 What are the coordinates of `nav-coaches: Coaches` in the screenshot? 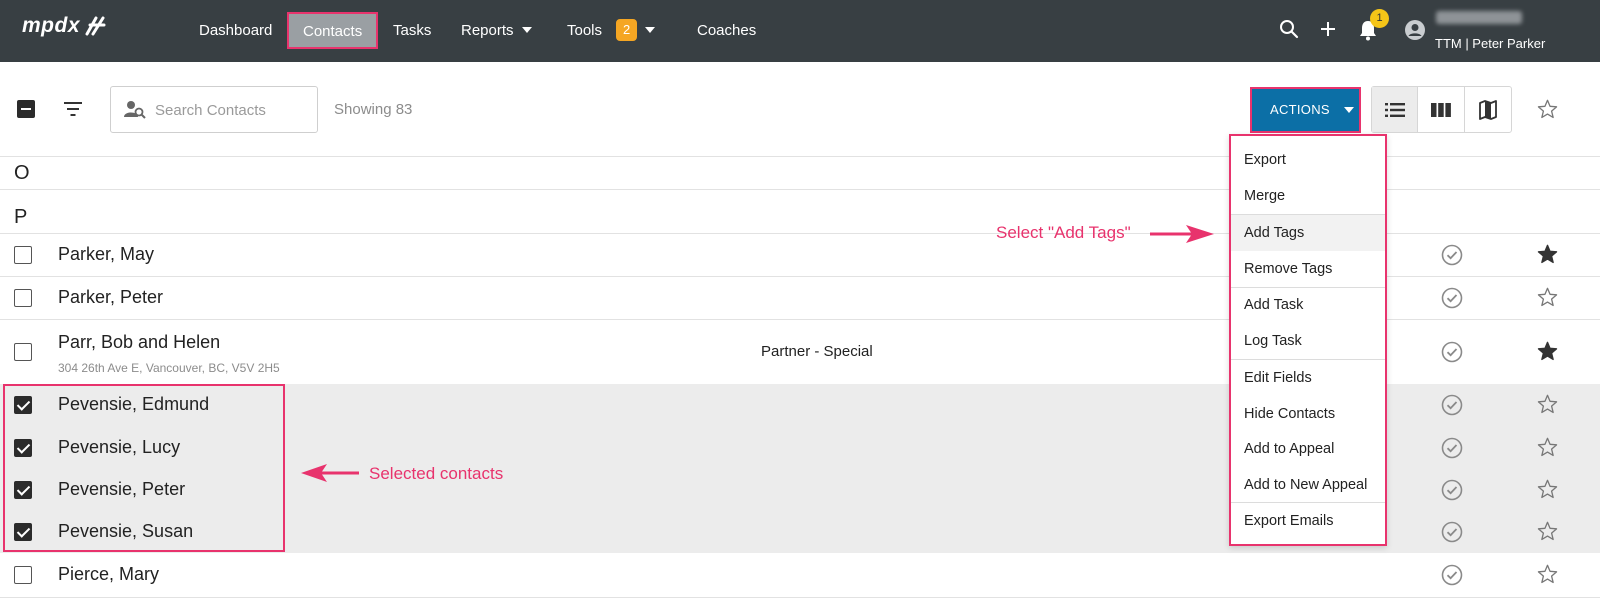 It's located at (726, 31).